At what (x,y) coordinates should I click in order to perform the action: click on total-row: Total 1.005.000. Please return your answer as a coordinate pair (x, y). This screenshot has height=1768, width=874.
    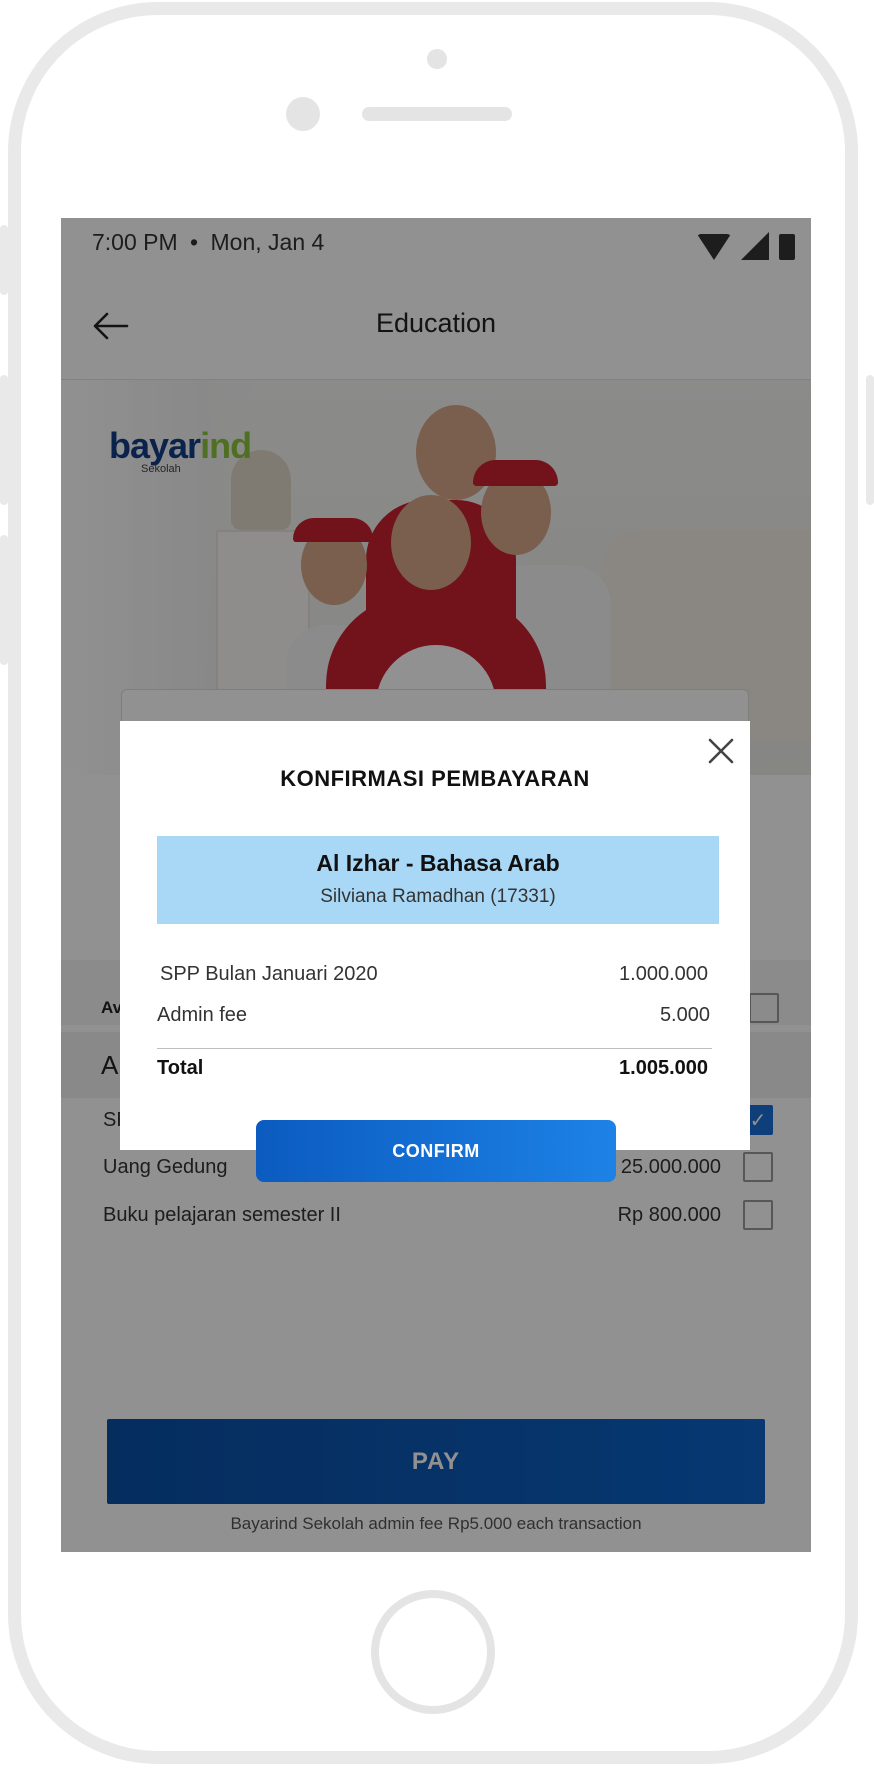
    Looking at the image, I should click on (433, 1072).